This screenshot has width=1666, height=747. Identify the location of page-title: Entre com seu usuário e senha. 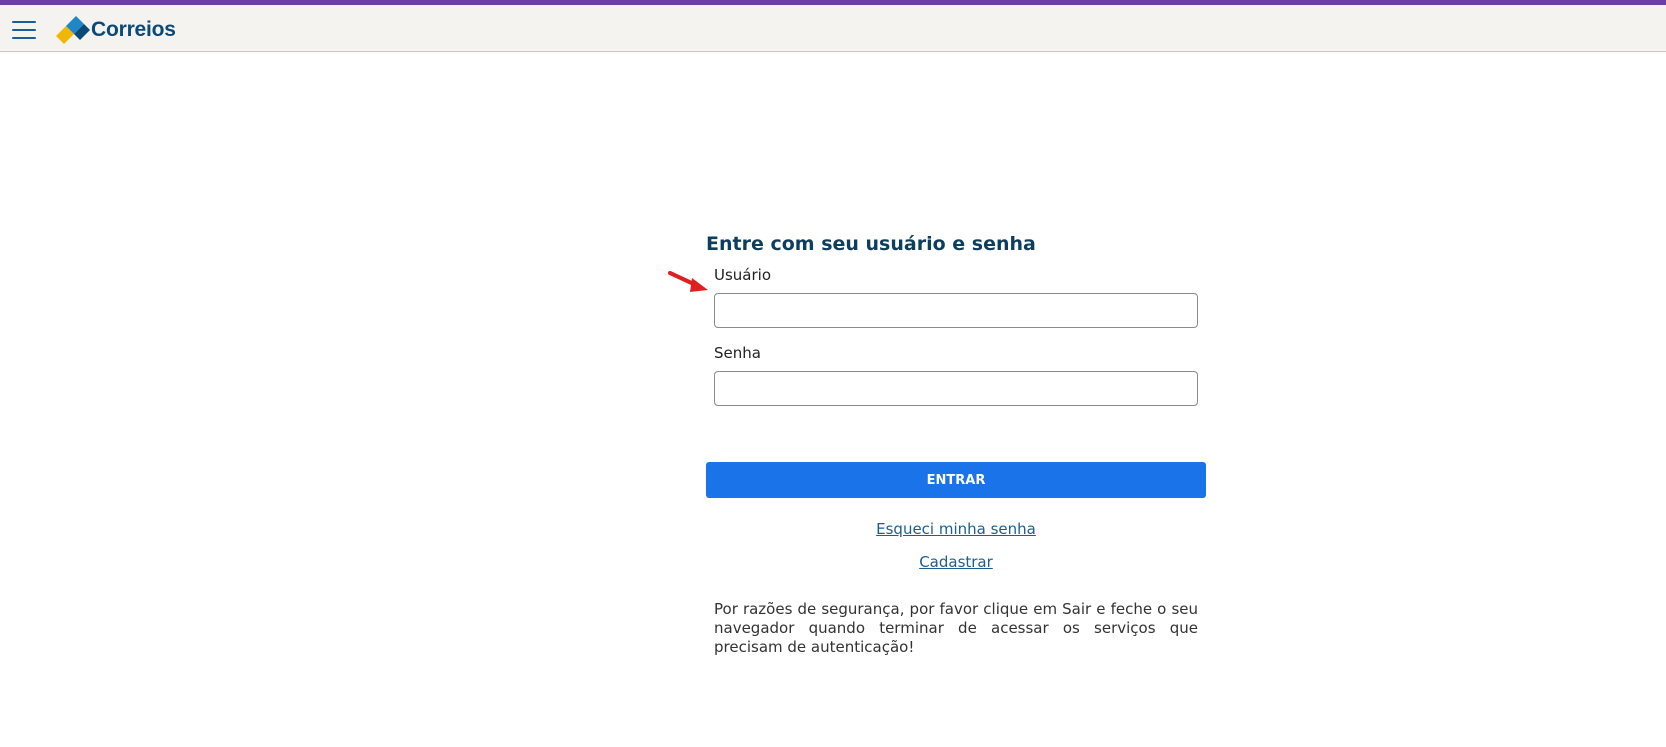
(871, 244).